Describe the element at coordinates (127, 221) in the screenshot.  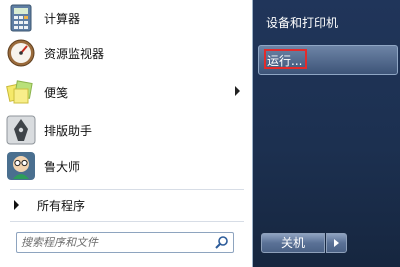
I see `search-divider` at that location.